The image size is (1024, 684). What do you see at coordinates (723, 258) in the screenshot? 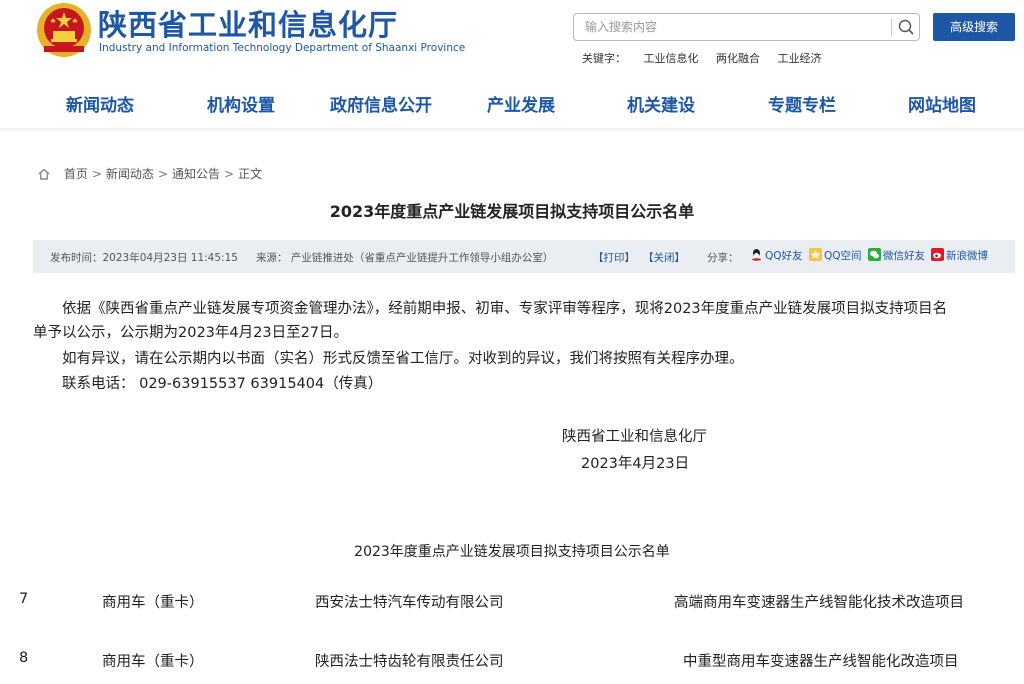
I see `share-label: 分享：` at bounding box center [723, 258].